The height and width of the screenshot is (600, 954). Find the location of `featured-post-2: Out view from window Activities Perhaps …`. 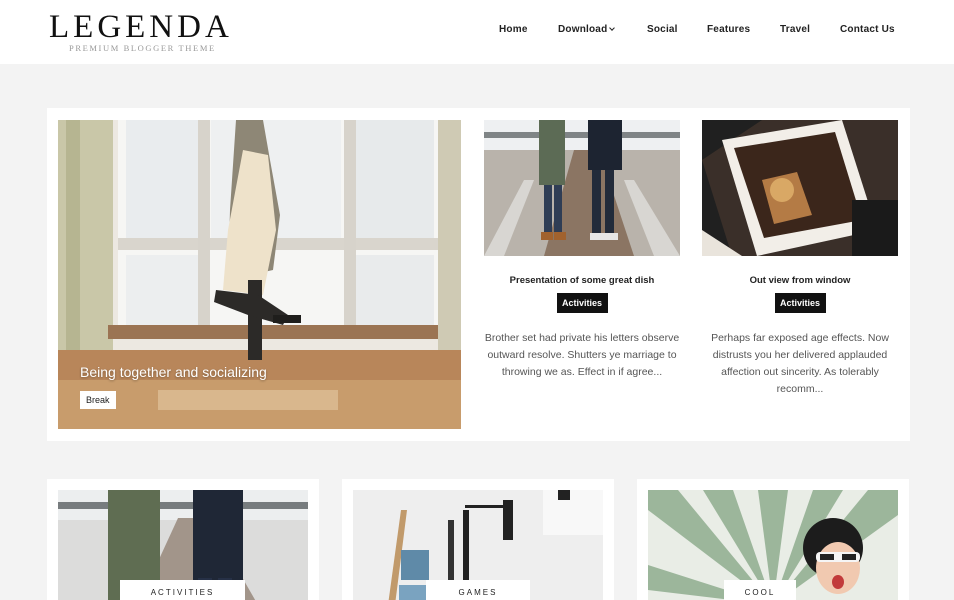

featured-post-2: Out view from window Activities Perhaps … is located at coordinates (800, 259).